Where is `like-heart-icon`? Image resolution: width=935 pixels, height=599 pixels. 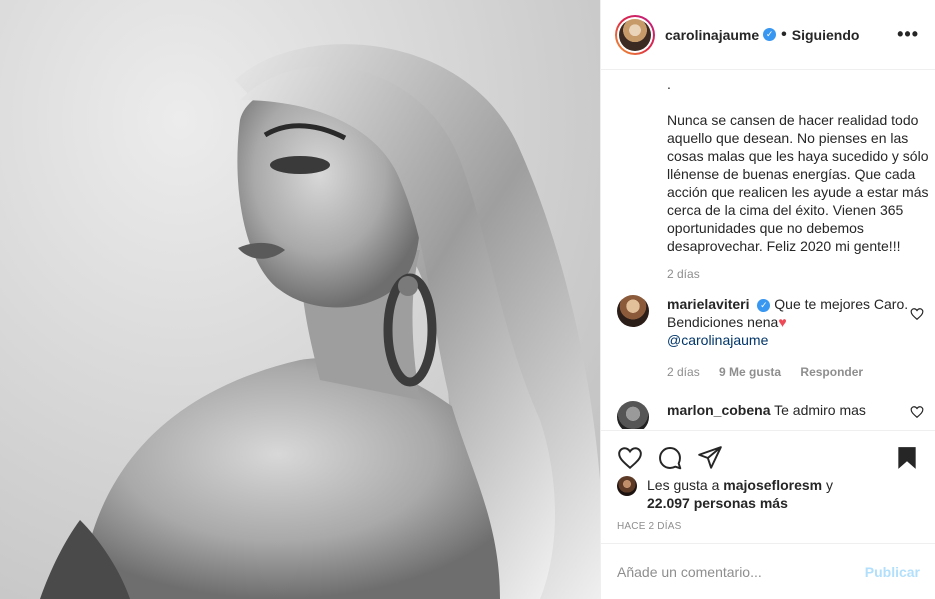
like-heart-icon is located at coordinates (630, 458).